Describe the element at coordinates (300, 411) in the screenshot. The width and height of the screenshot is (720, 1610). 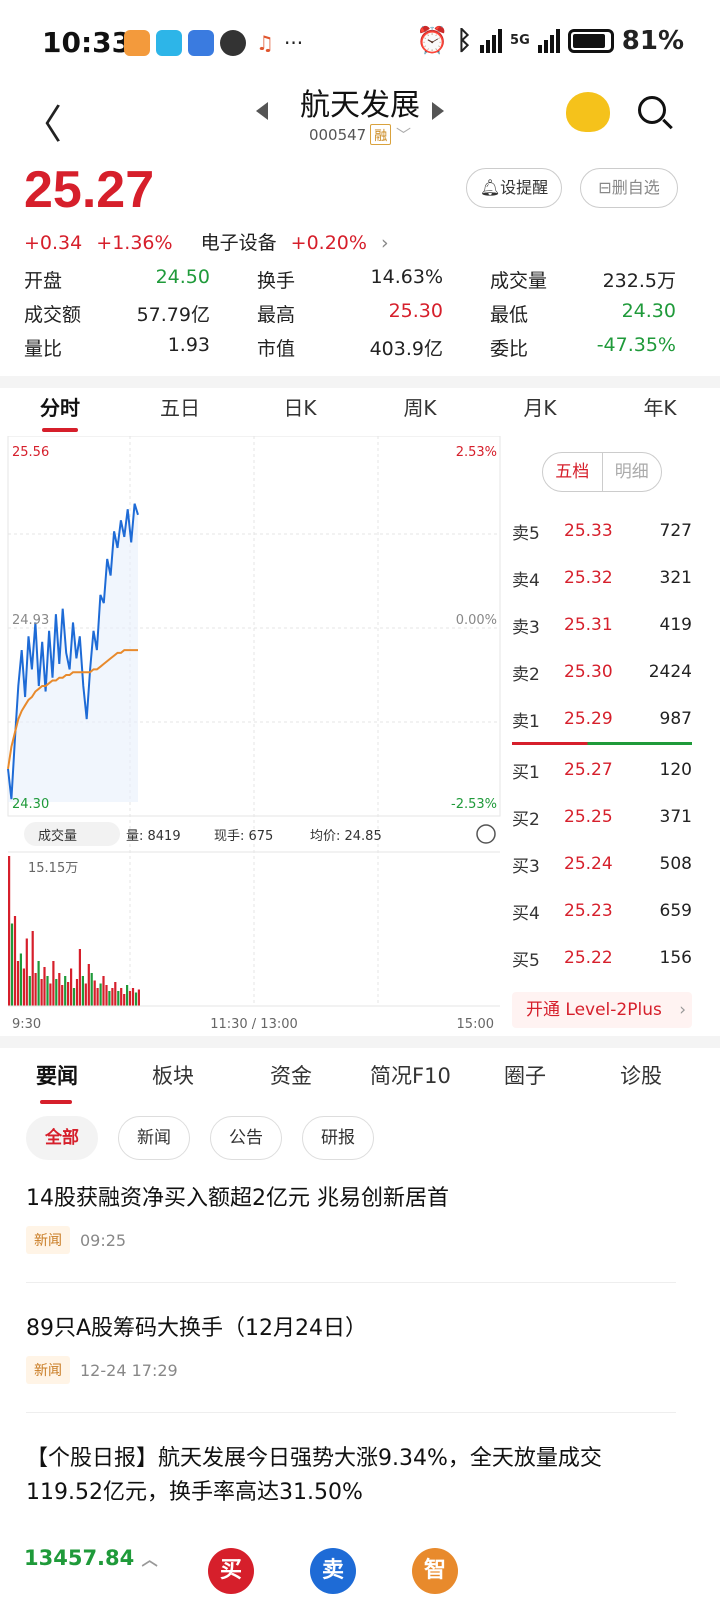
I see `tab-chart-period: 日K` at that location.